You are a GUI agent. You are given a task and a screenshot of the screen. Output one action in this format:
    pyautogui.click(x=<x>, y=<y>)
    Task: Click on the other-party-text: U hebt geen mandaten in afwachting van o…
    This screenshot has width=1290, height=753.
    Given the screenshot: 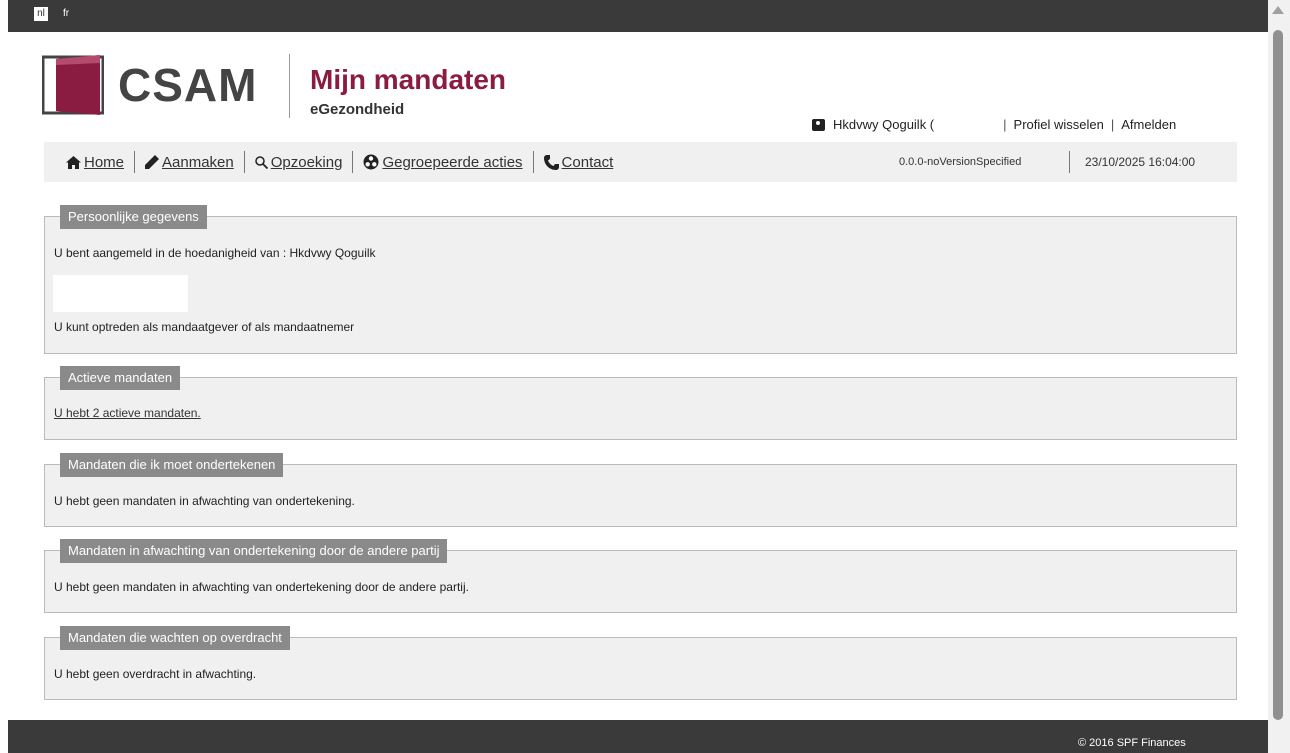 What is the action you would take?
    pyautogui.click(x=261, y=587)
    